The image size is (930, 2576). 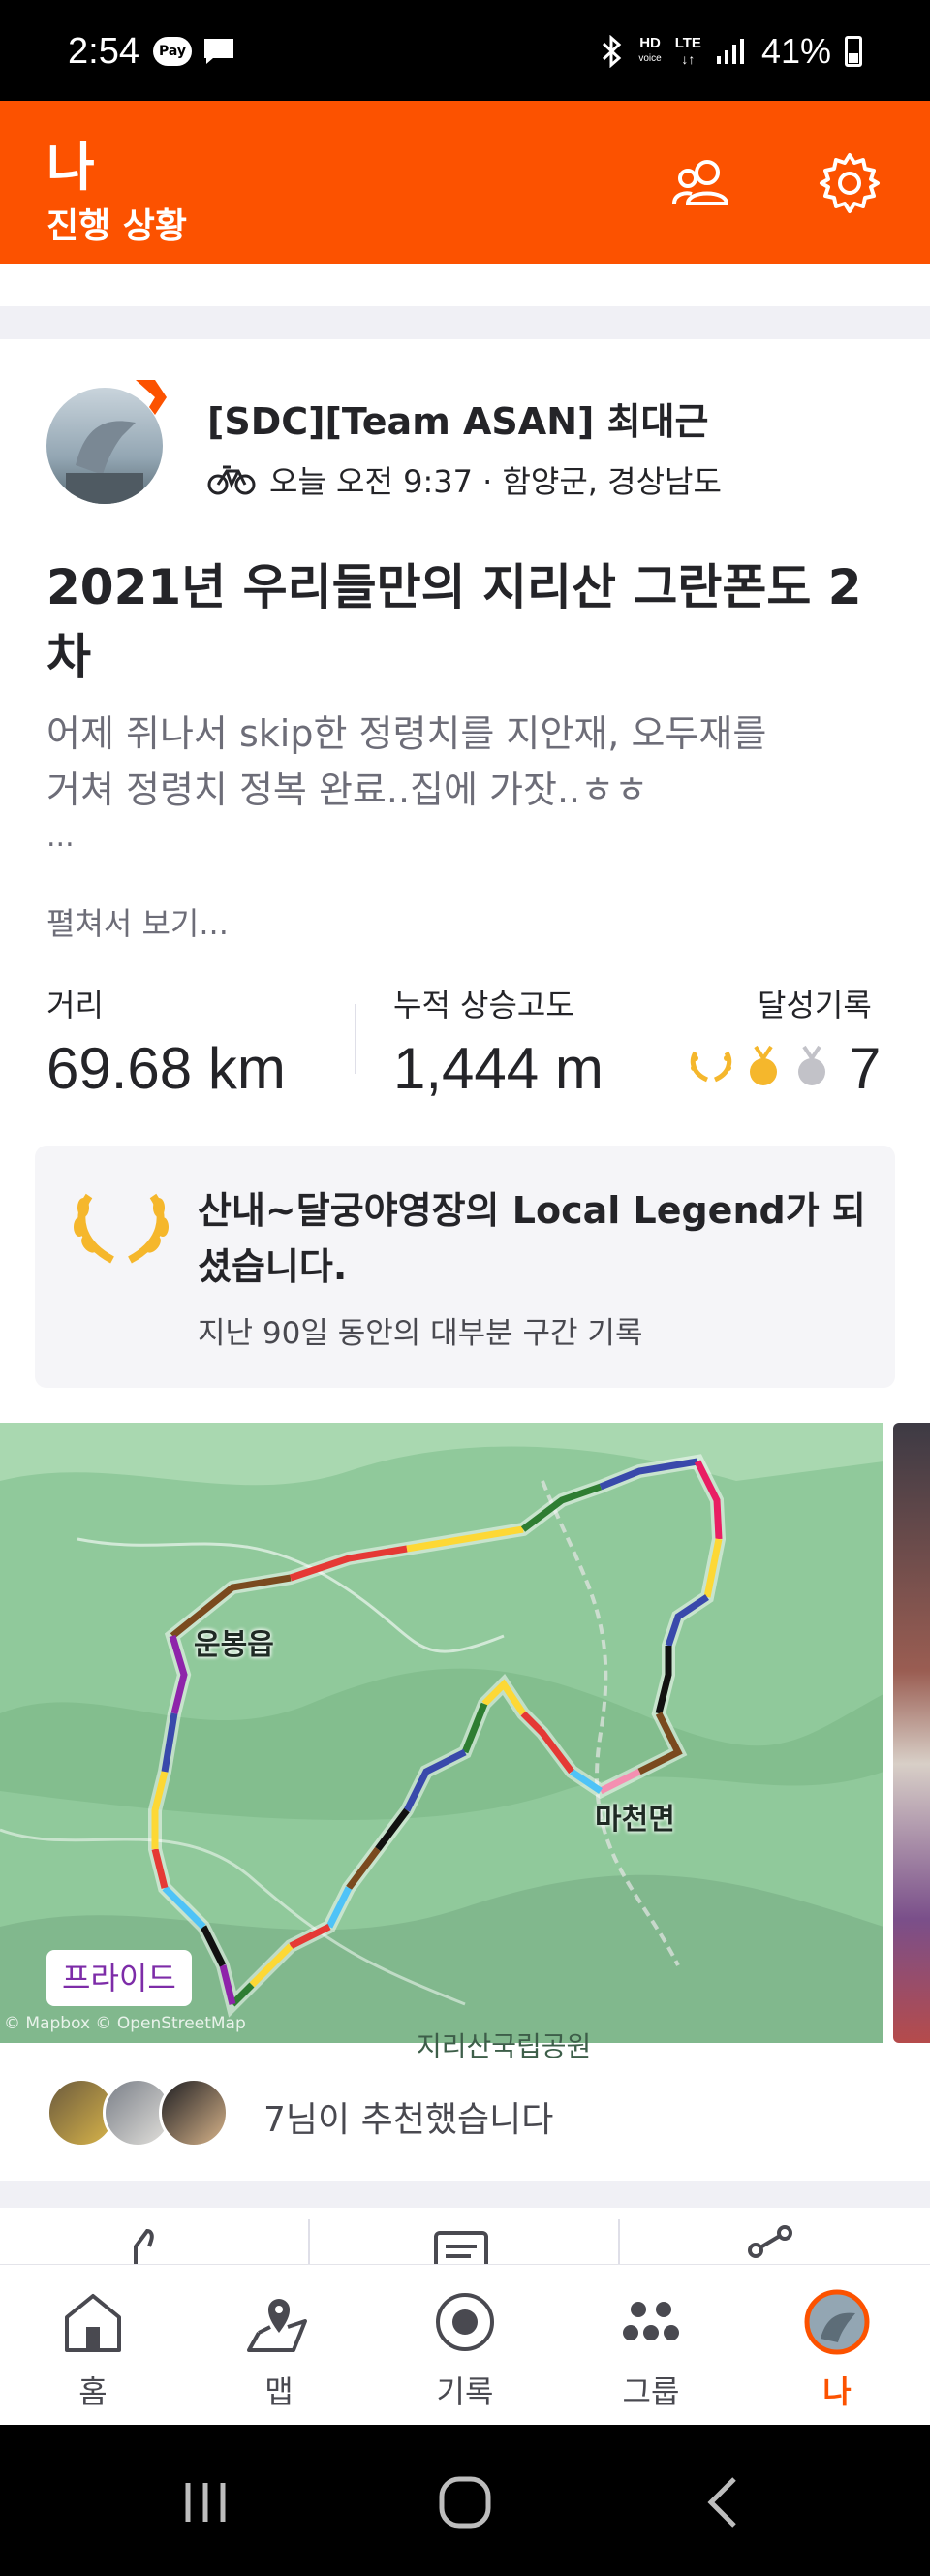 I want to click on elevation-label: 누적 상승고도, so click(x=483, y=1005).